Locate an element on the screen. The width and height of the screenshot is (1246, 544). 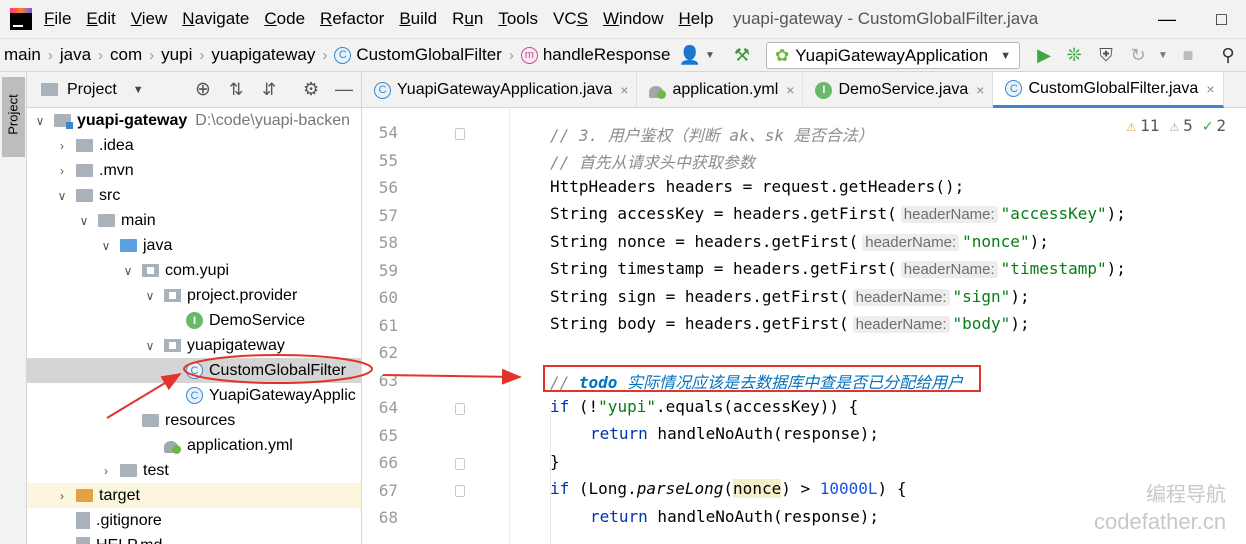
watermark-text: 编程导航 is located at coordinates (1186, 495).